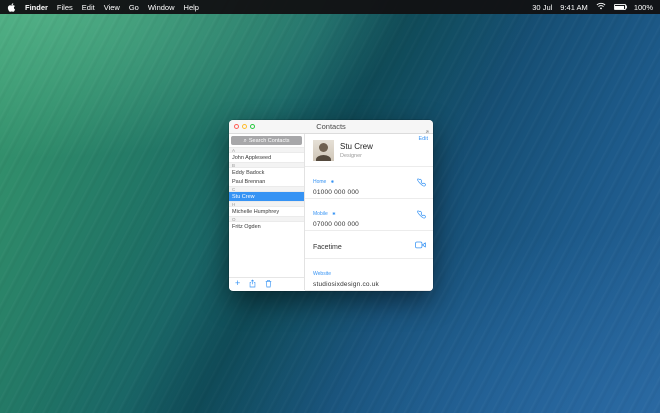 The width and height of the screenshot is (660, 413). What do you see at coordinates (65, 7) in the screenshot?
I see `menu-item-files: Files` at bounding box center [65, 7].